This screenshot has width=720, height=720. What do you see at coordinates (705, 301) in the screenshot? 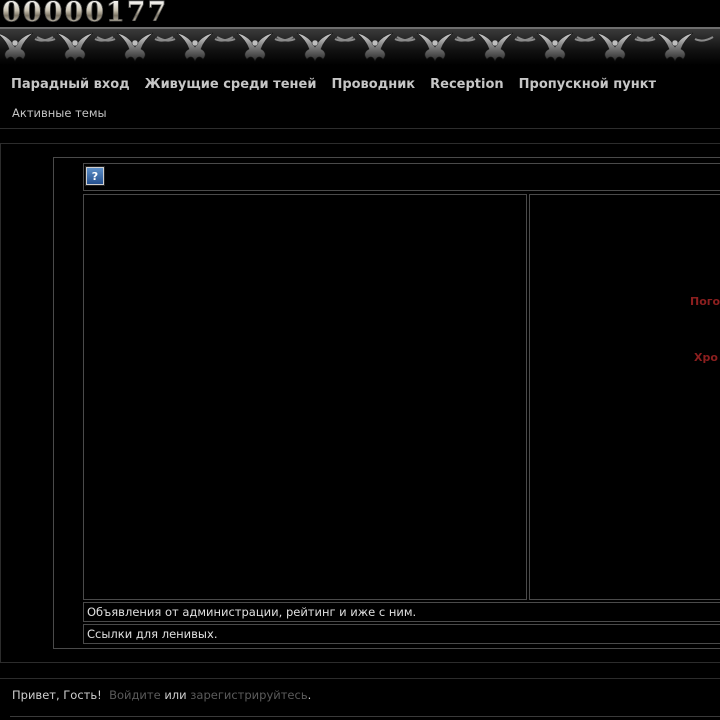
I see `right-panel-link-1: Пого` at bounding box center [705, 301].